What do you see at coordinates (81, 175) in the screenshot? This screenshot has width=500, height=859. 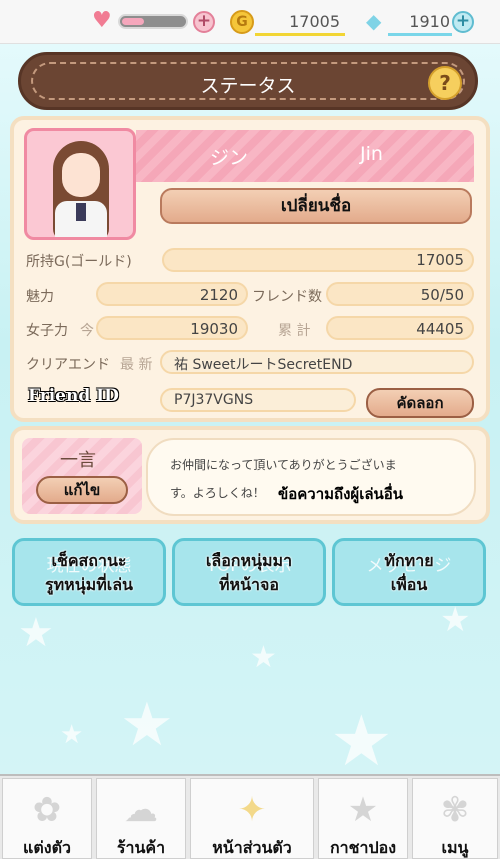 I see `avatar-face` at bounding box center [81, 175].